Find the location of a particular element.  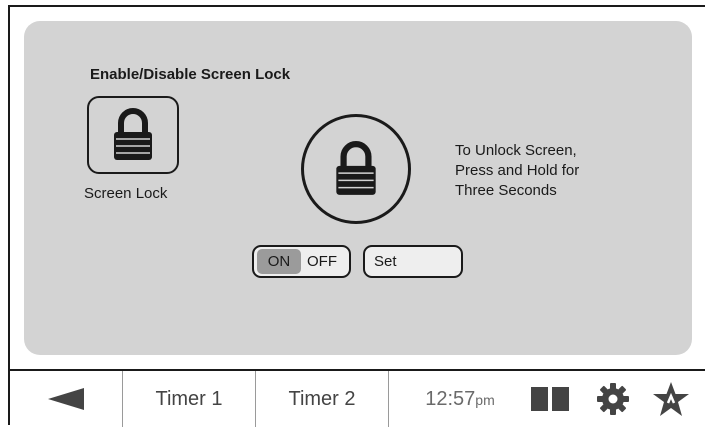

clock-digits: 12:57 is located at coordinates (450, 398).